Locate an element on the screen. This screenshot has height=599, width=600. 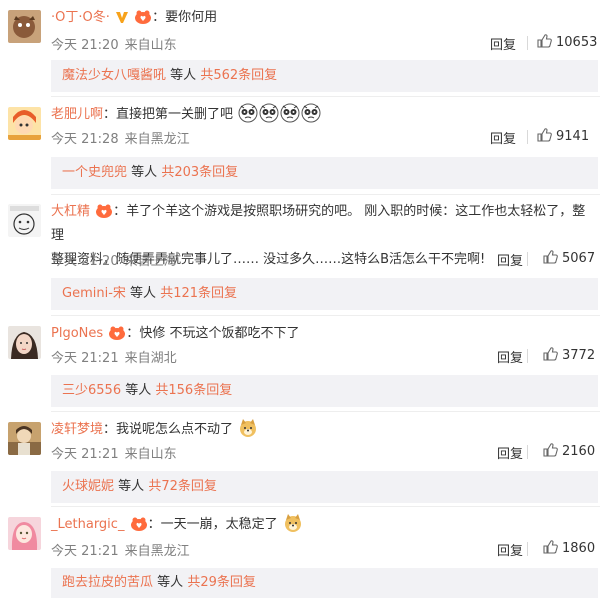
username-link: ·O丁·O冬· is located at coordinates (80, 17).